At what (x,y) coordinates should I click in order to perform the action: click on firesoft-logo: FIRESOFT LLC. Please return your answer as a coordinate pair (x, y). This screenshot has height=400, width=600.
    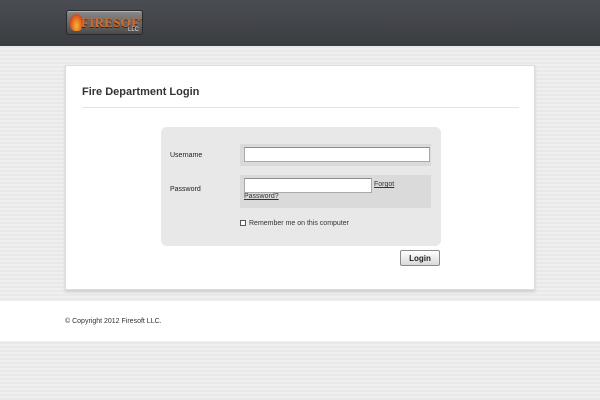
    Looking at the image, I should click on (104, 22).